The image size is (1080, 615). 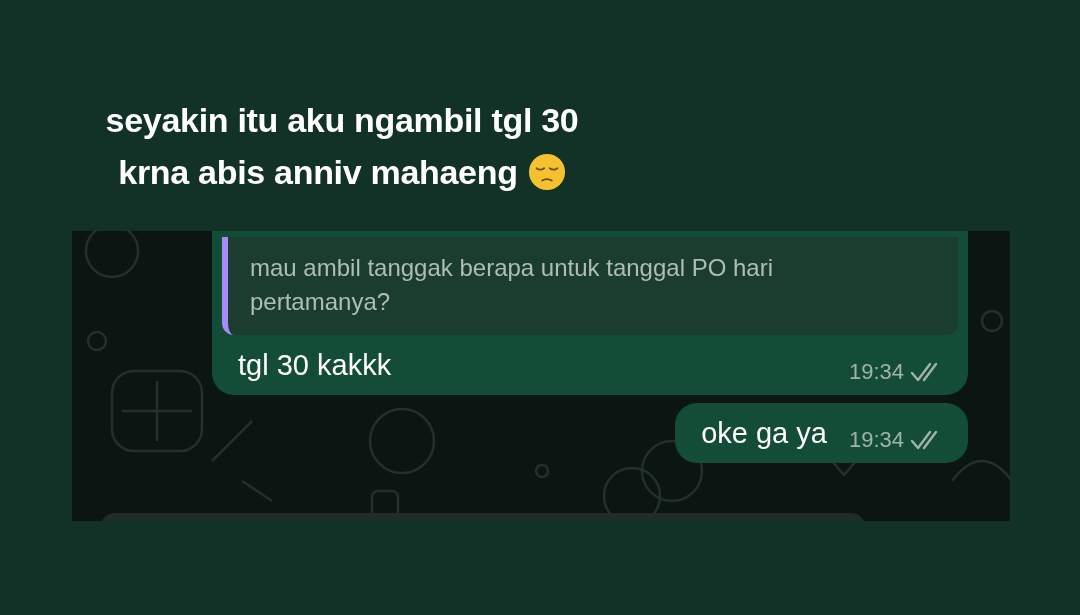 I want to click on message-text: tgl 30 kakkk, so click(x=315, y=365).